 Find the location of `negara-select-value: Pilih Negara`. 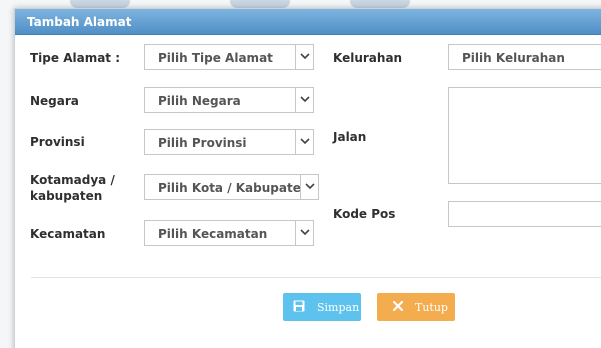

negara-select-value: Pilih Negara is located at coordinates (199, 101).